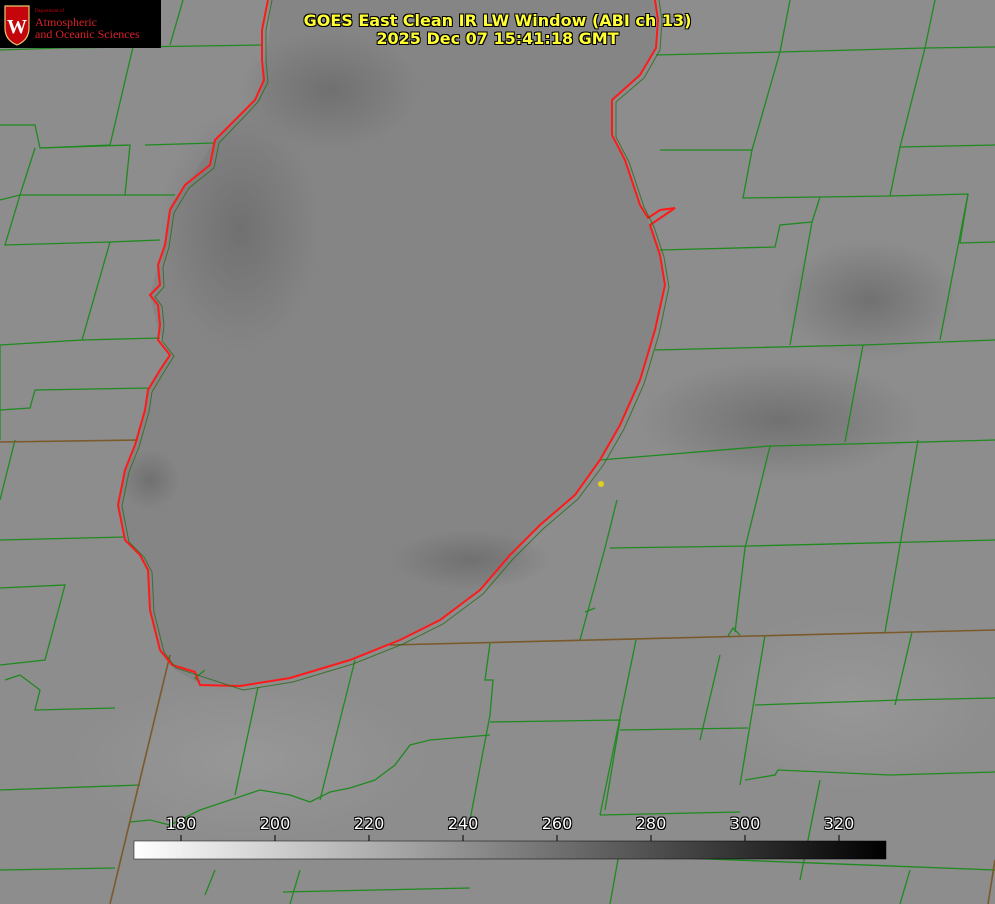  What do you see at coordinates (275, 823) in the screenshot?
I see `colorbar-tick-label: 200` at bounding box center [275, 823].